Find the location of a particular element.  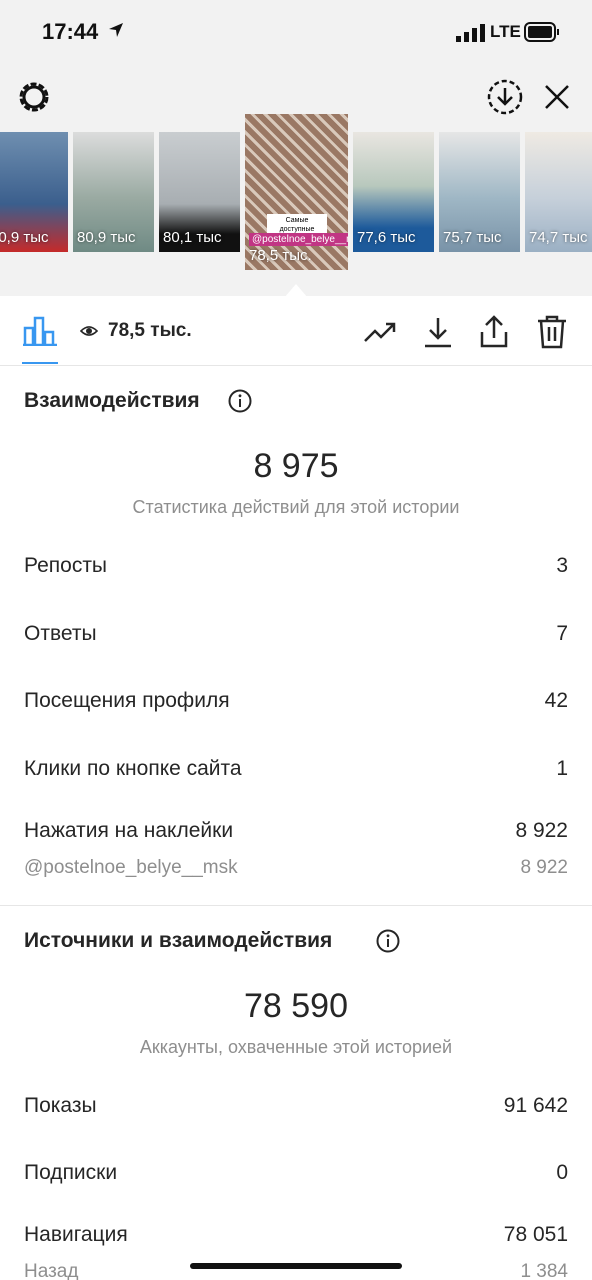

stat-value-impressions: 91 642 is located at coordinates (535, 1105).